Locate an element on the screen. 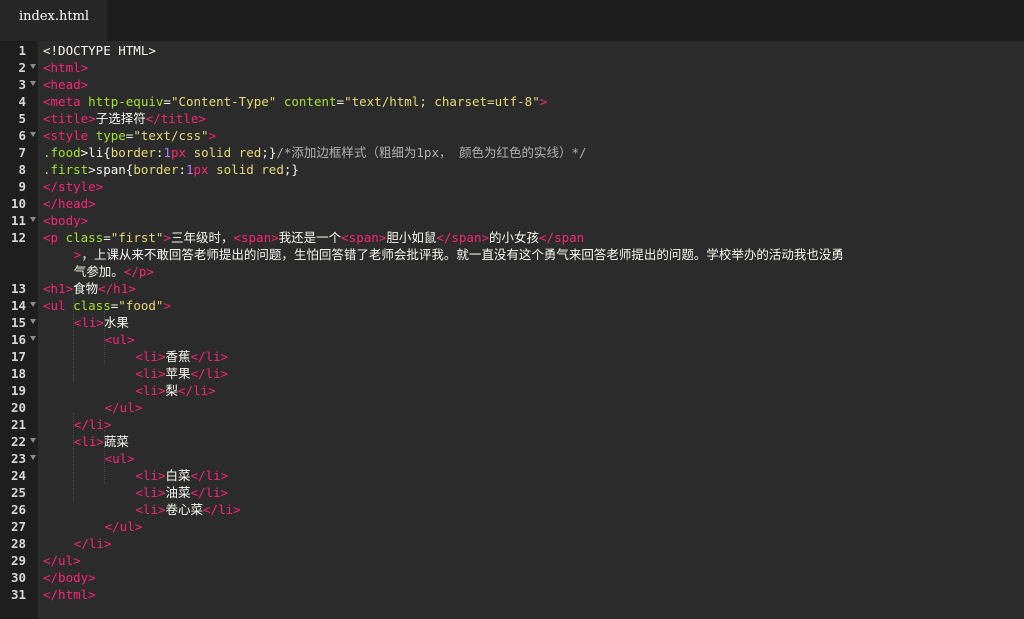 The height and width of the screenshot is (619, 1024). code-token: </head> is located at coordinates (69, 203).